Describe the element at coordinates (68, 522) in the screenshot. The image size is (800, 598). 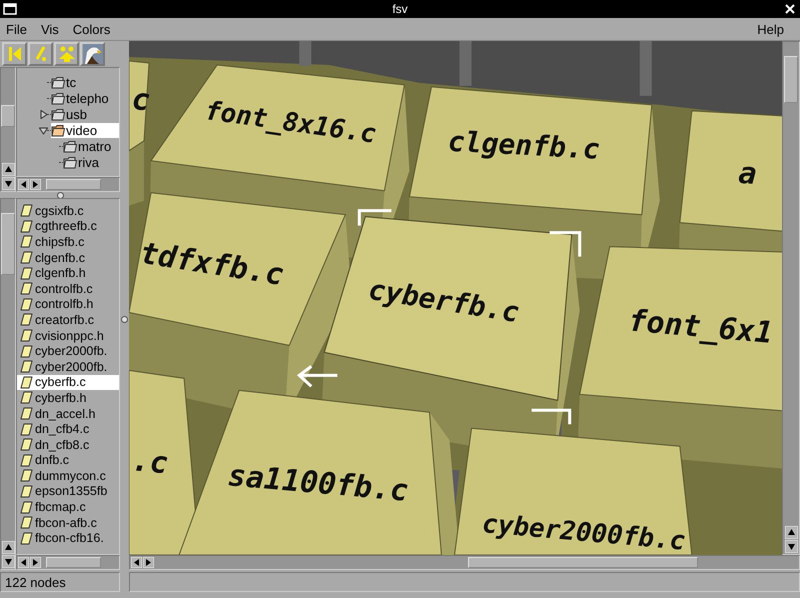
I see `list-entry: fbcon-afb.c` at that location.